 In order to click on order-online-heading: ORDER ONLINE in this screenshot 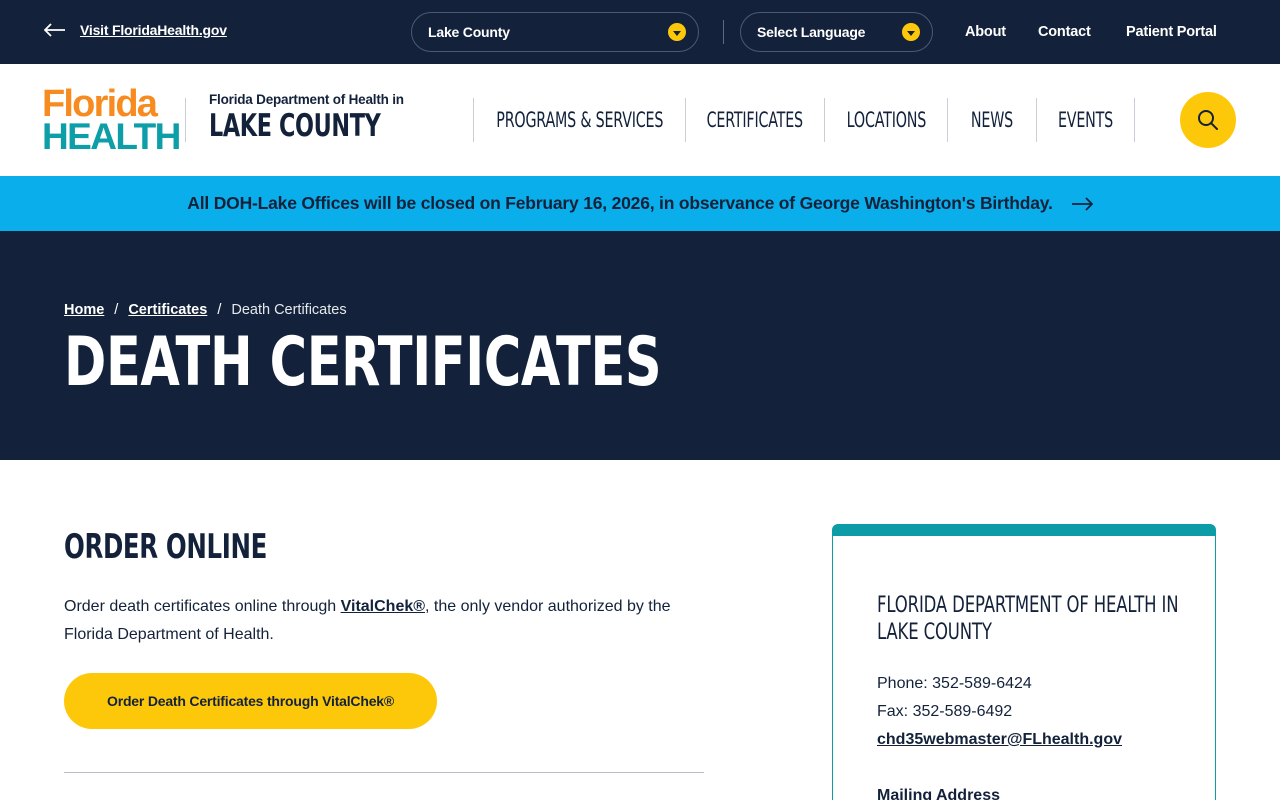, I will do `click(165, 547)`.